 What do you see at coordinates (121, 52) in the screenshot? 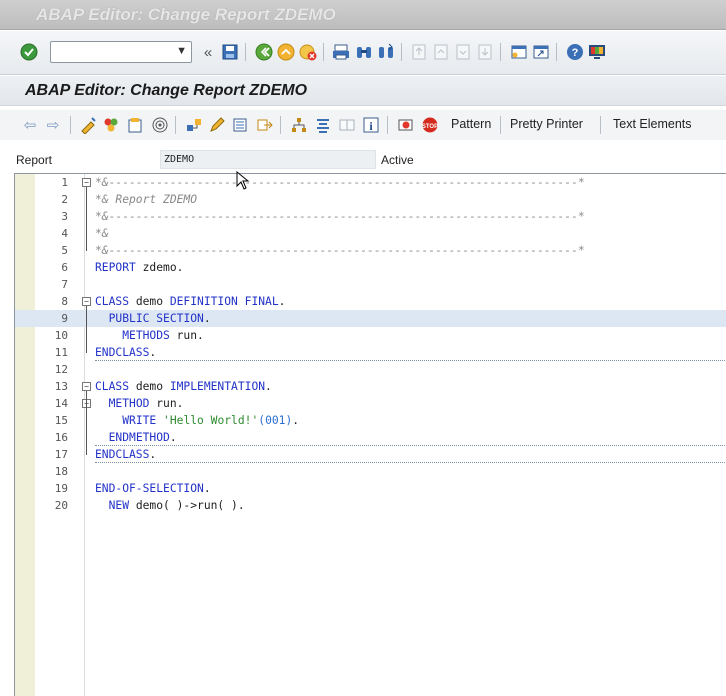
I see `command-field: ▼` at bounding box center [121, 52].